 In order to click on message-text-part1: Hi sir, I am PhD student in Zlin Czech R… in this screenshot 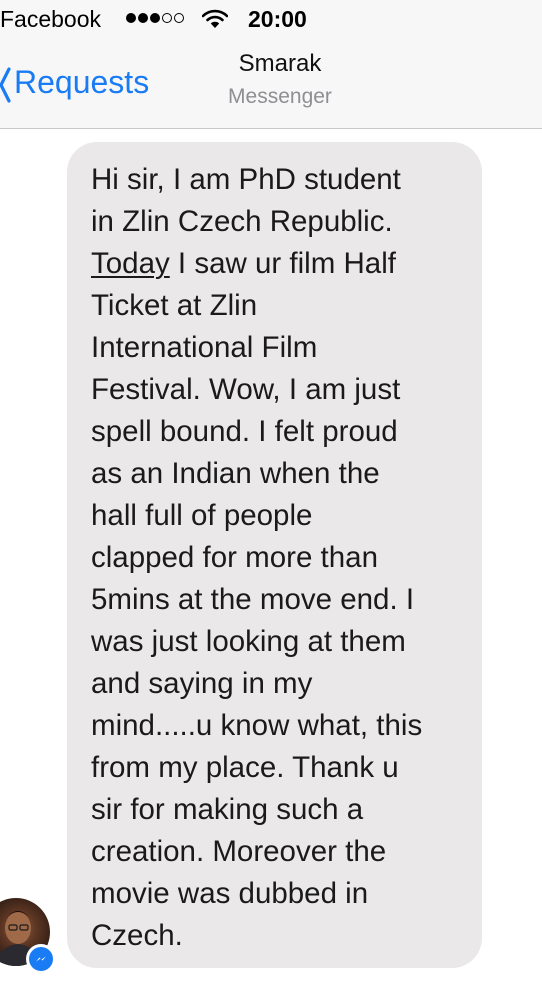, I will do `click(246, 200)`.